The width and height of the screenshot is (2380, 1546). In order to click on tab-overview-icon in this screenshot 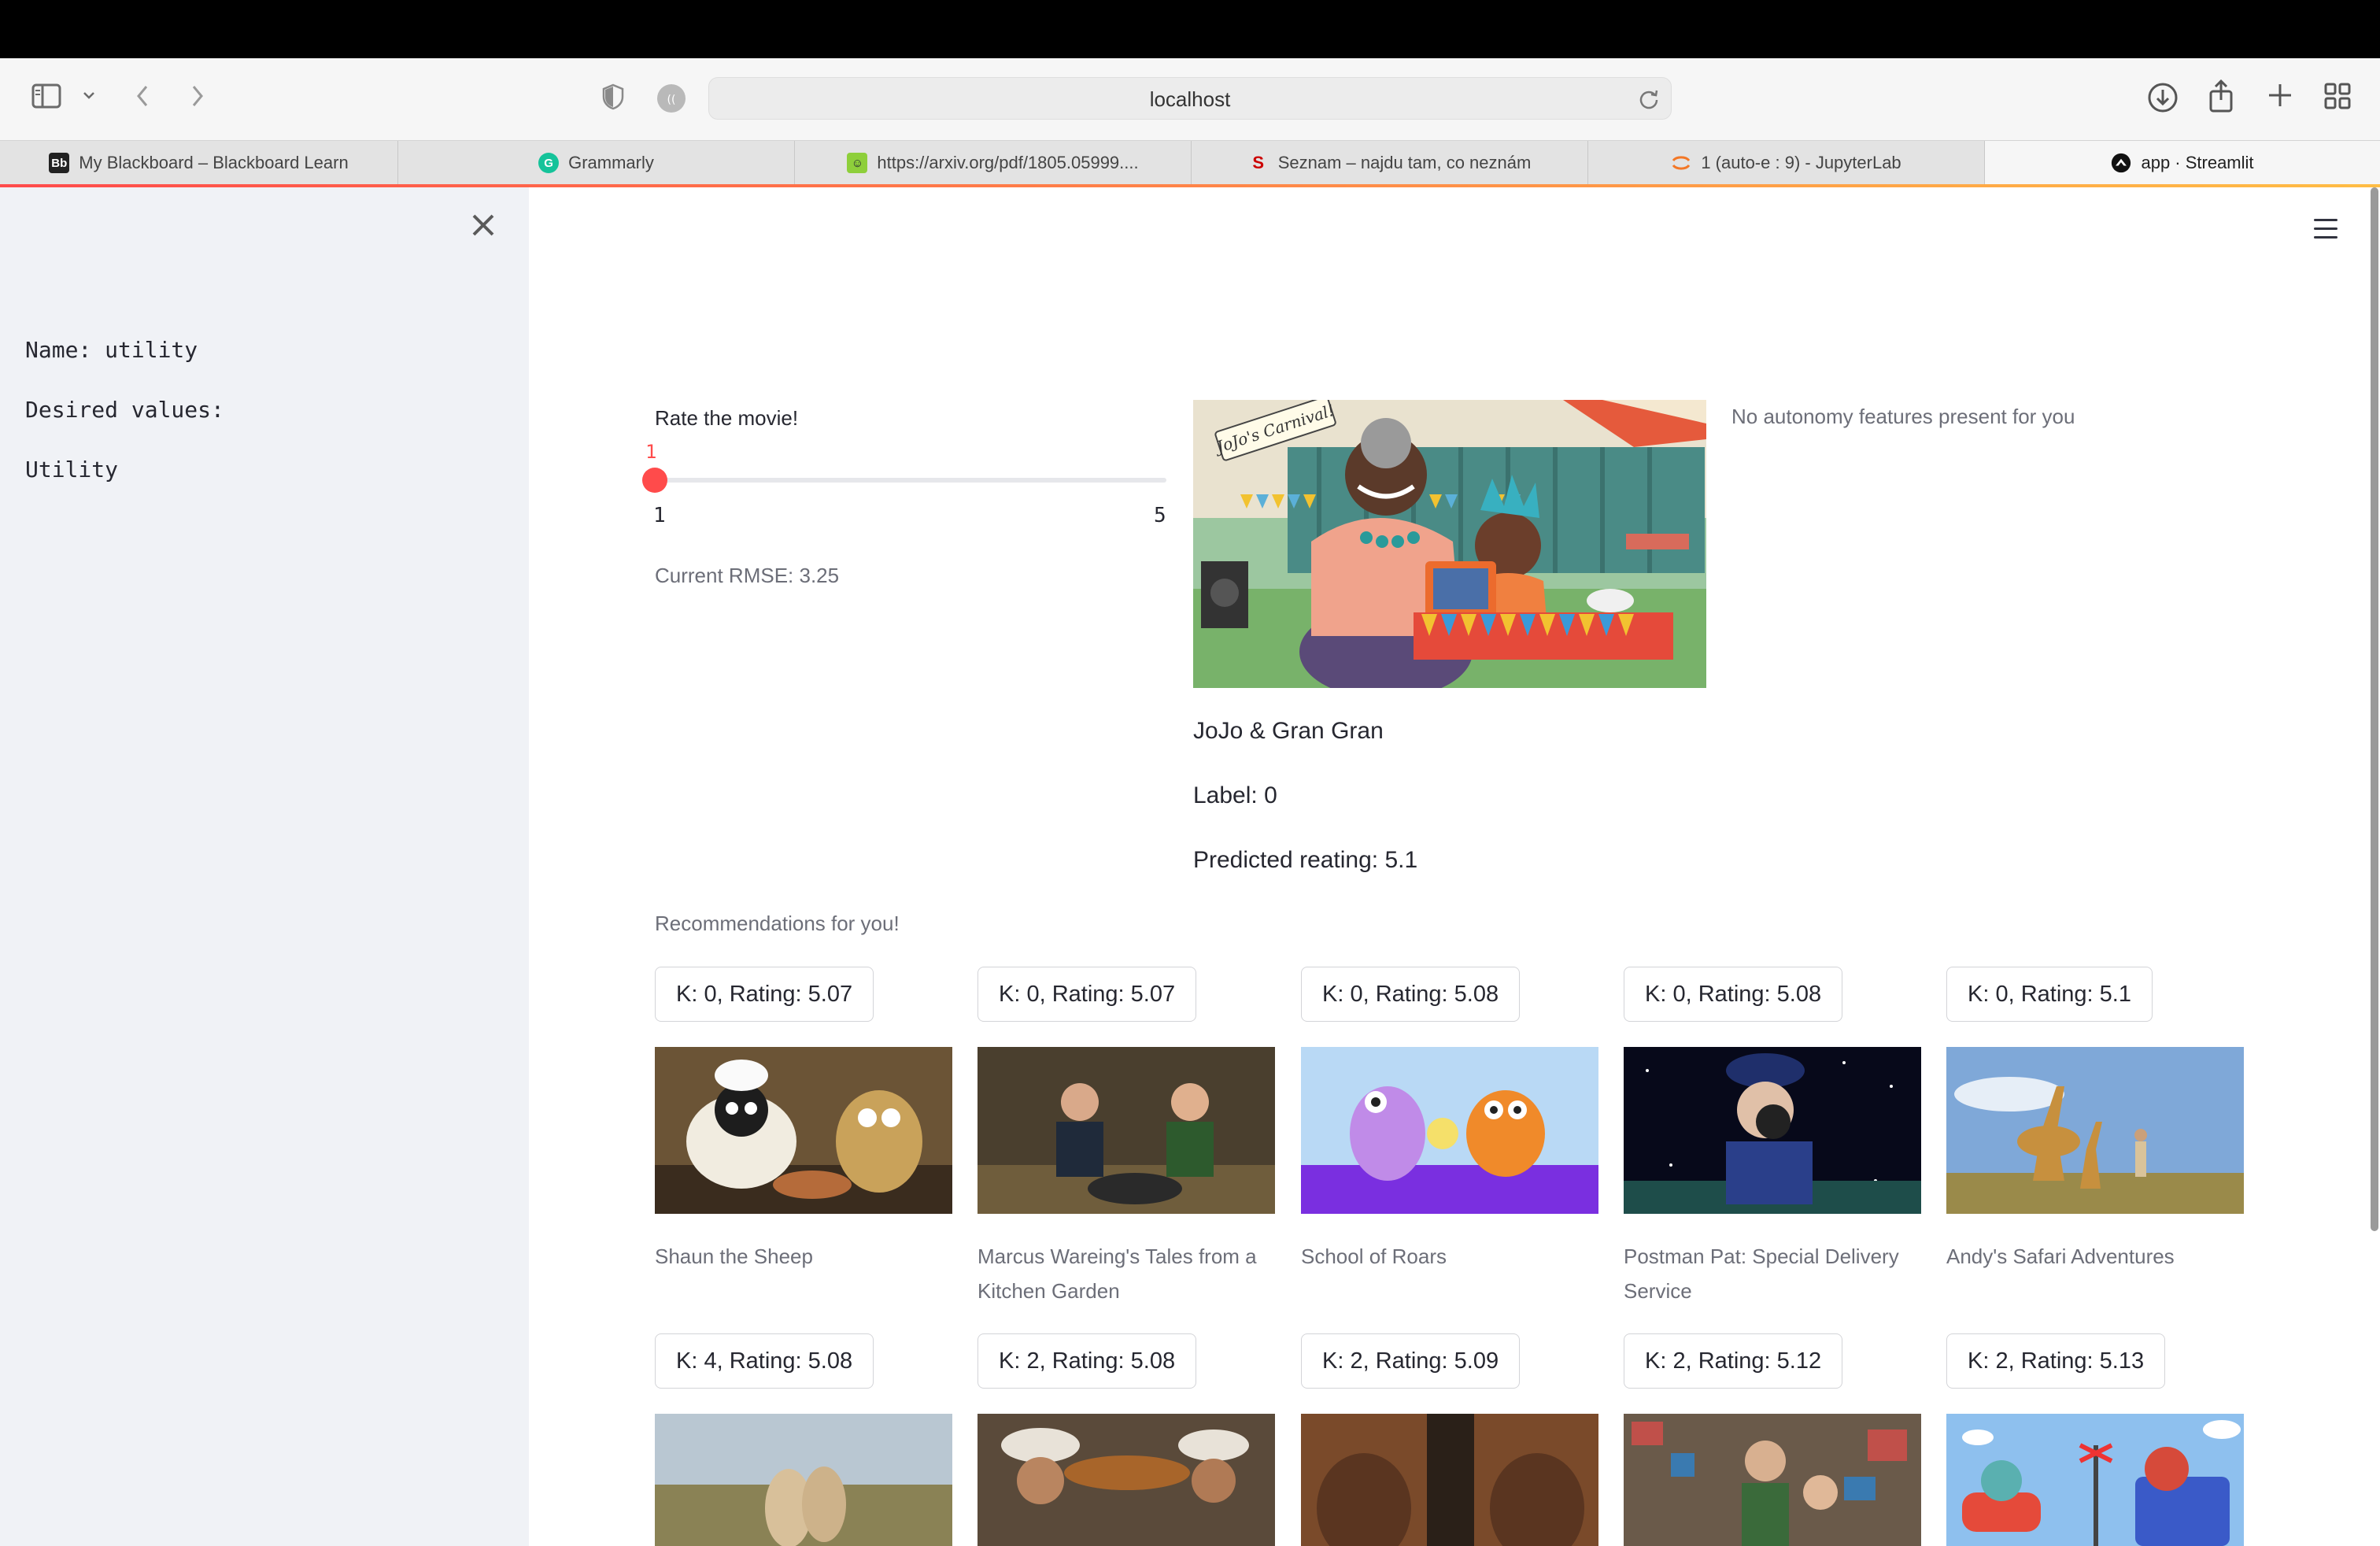, I will do `click(2337, 96)`.